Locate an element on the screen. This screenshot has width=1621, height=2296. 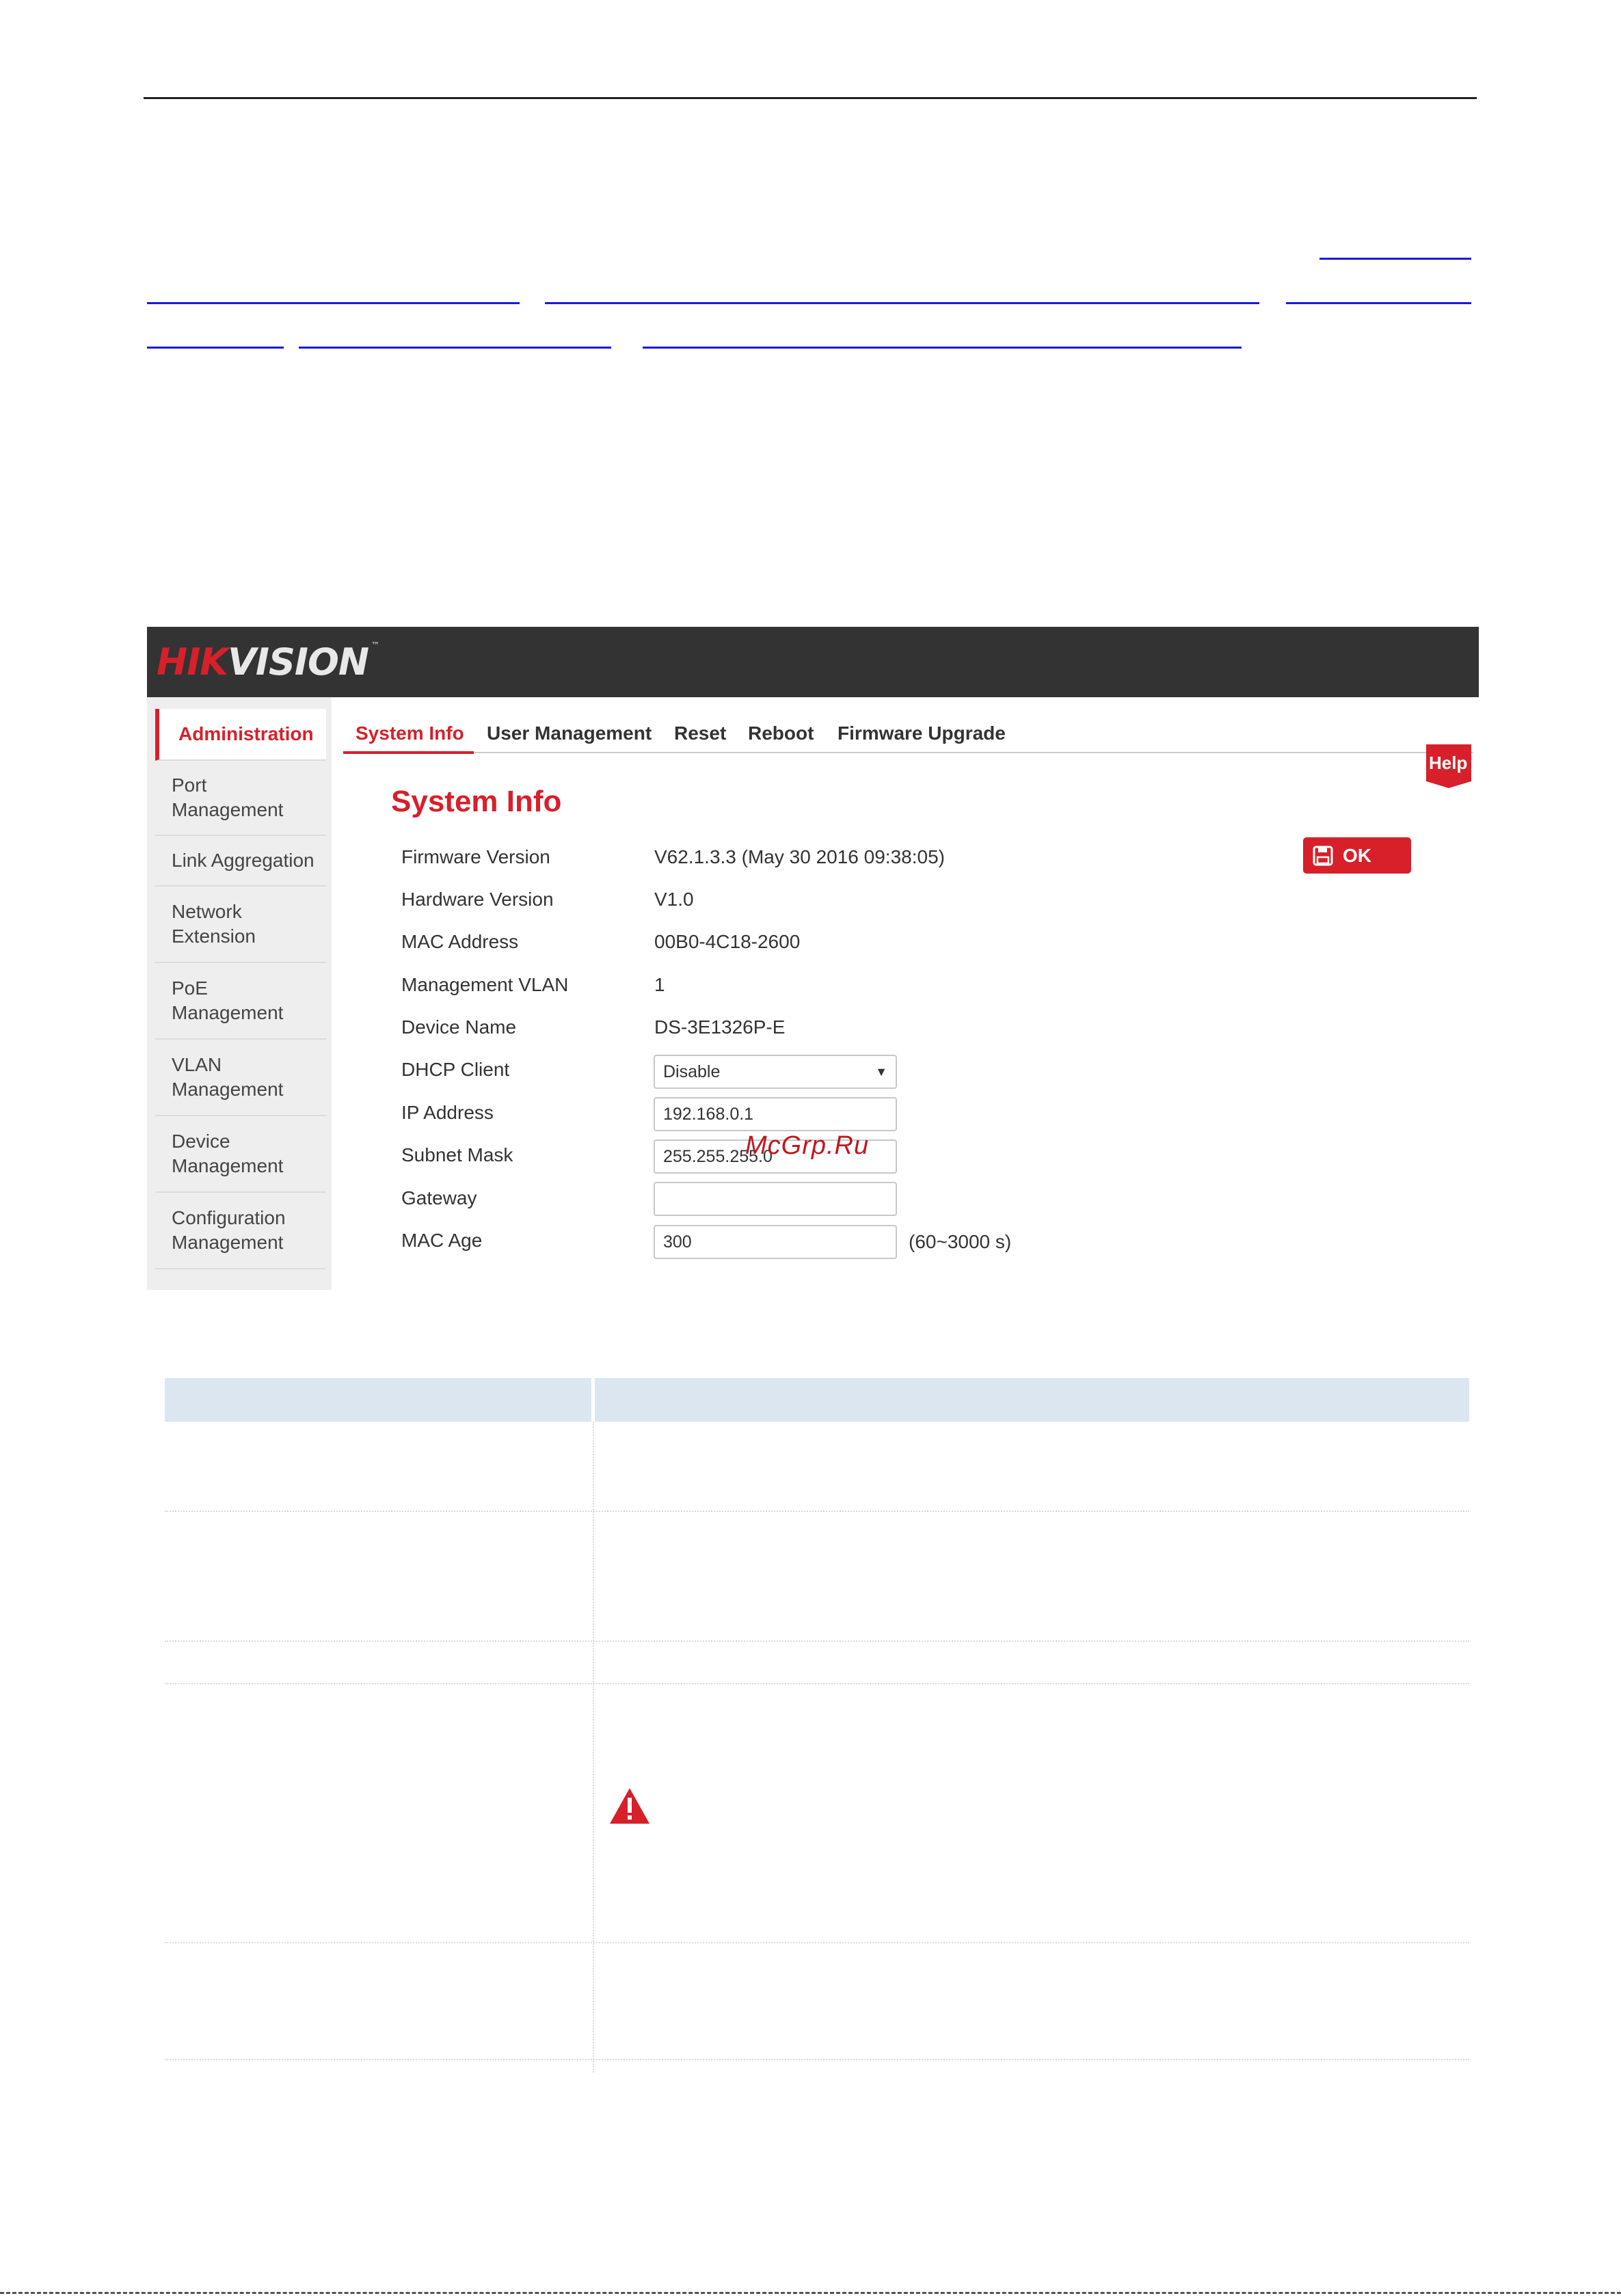
tab-reset: Reset is located at coordinates (700, 733).